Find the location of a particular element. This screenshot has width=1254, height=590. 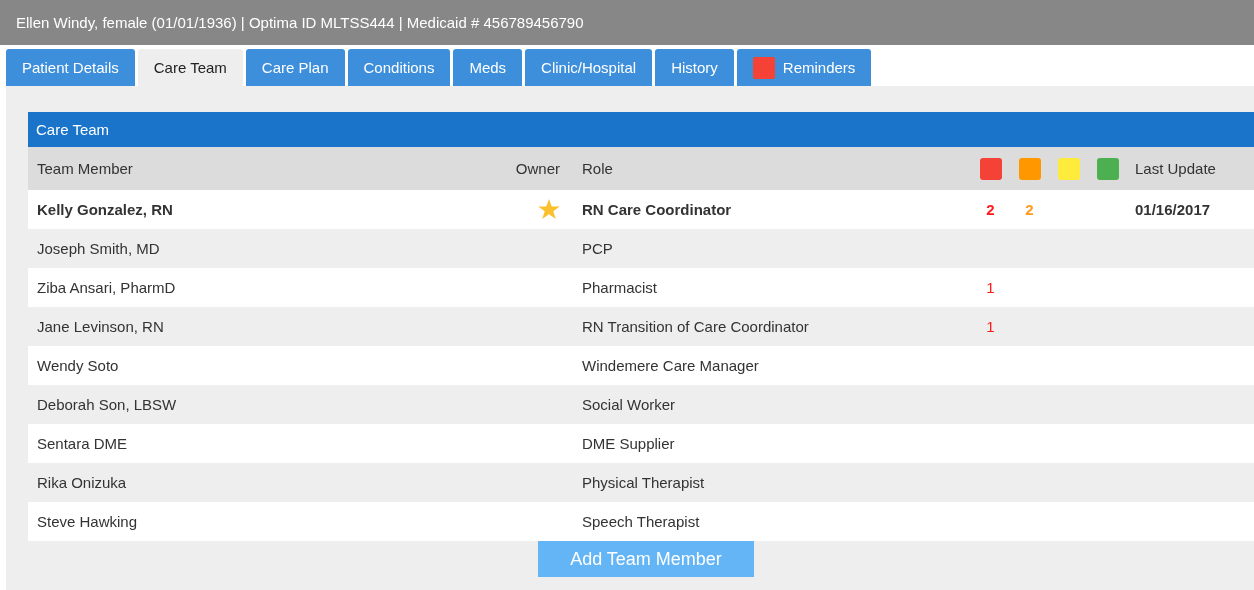

role: Pharmacist is located at coordinates (620, 287).